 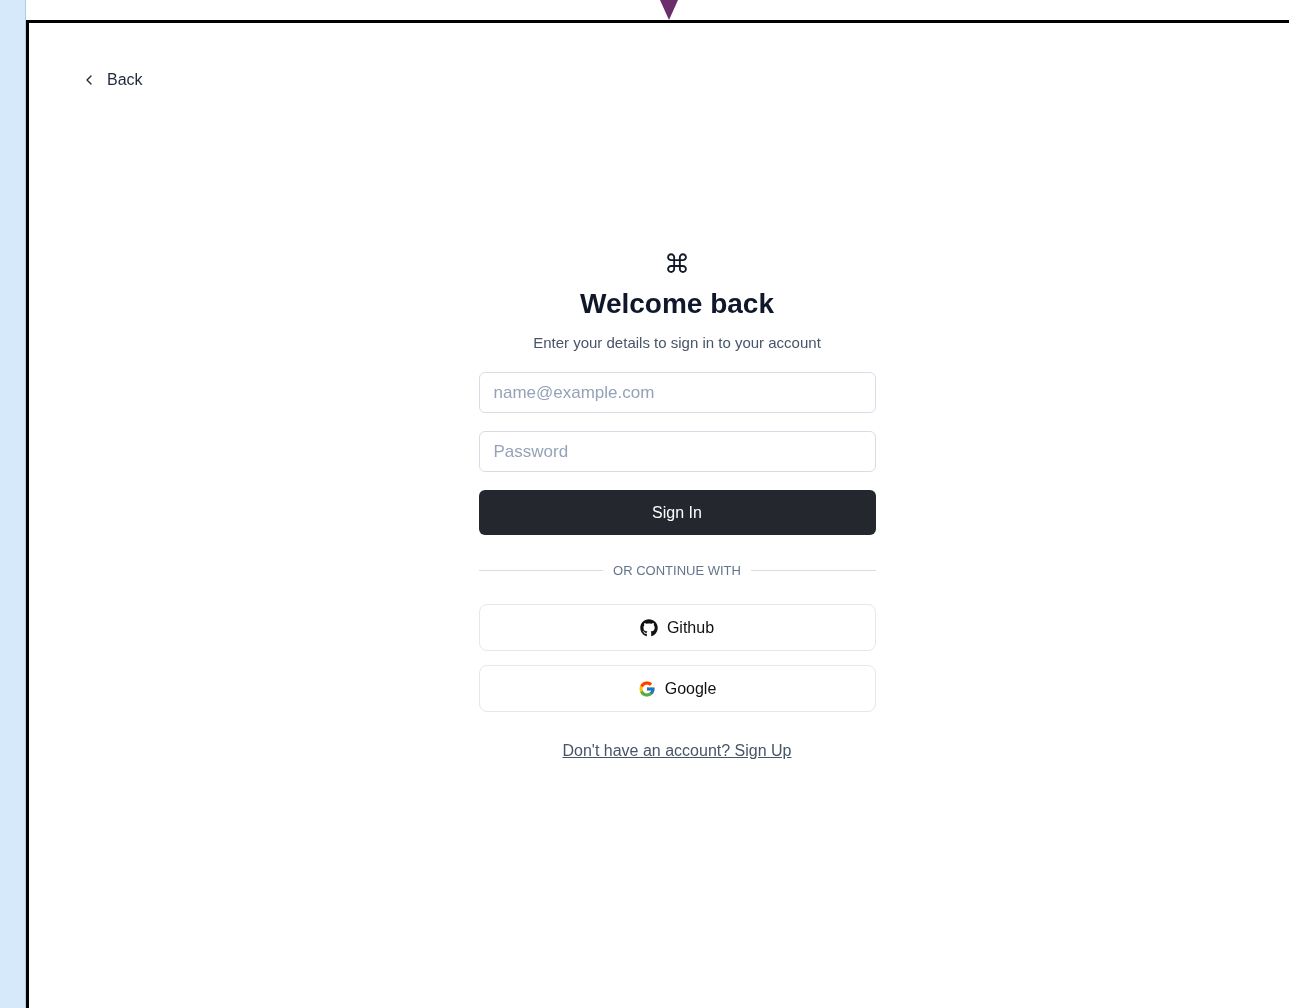 What do you see at coordinates (677, 512) in the screenshot?
I see `sign-in-button: Sign In` at bounding box center [677, 512].